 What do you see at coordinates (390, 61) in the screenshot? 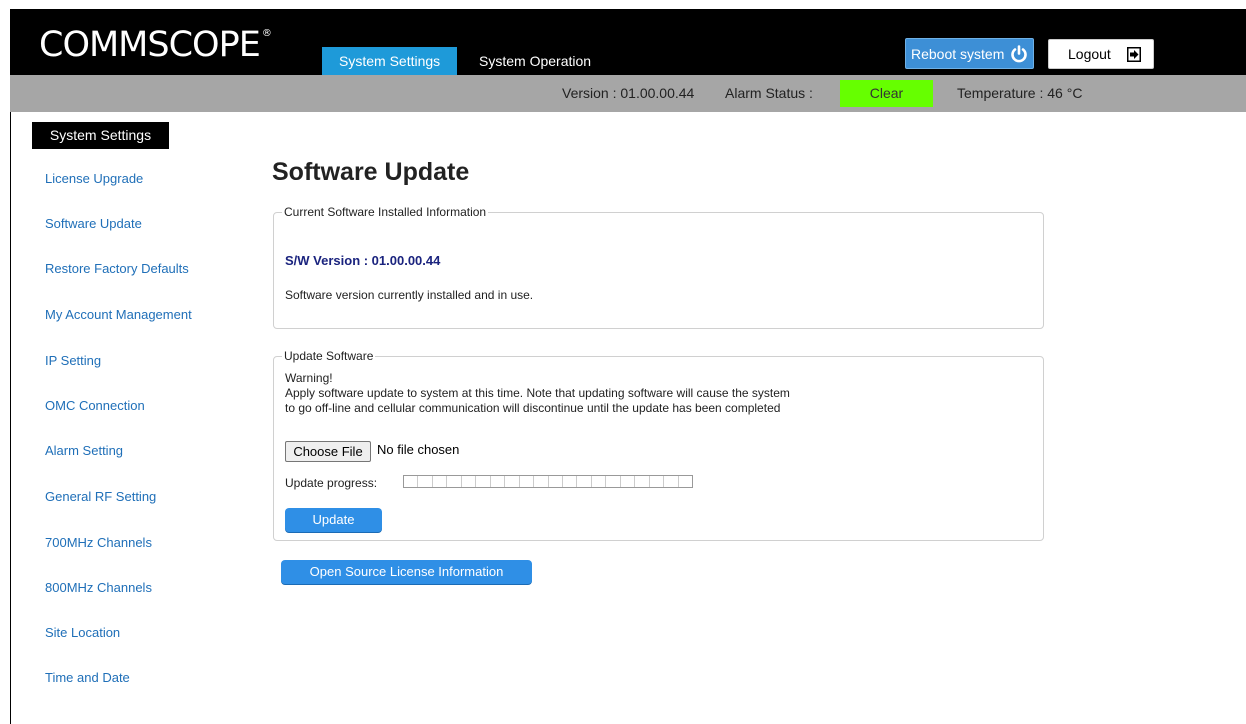
I see `tab-system-settings: System Settings` at bounding box center [390, 61].